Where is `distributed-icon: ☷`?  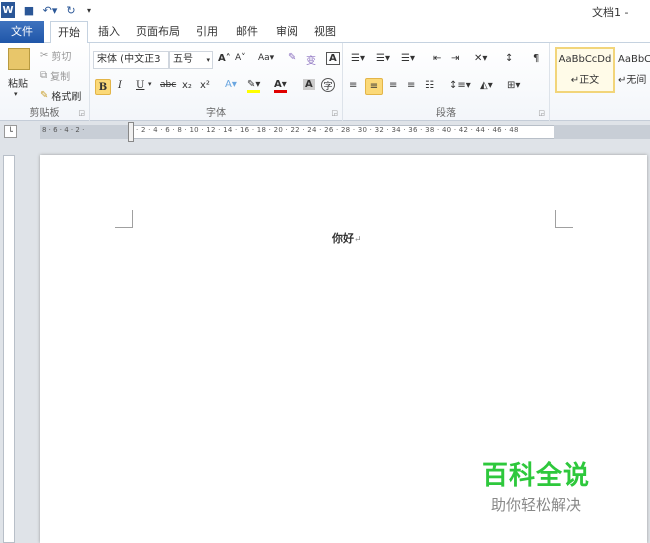
distributed-icon: ☷ is located at coordinates (429, 85).